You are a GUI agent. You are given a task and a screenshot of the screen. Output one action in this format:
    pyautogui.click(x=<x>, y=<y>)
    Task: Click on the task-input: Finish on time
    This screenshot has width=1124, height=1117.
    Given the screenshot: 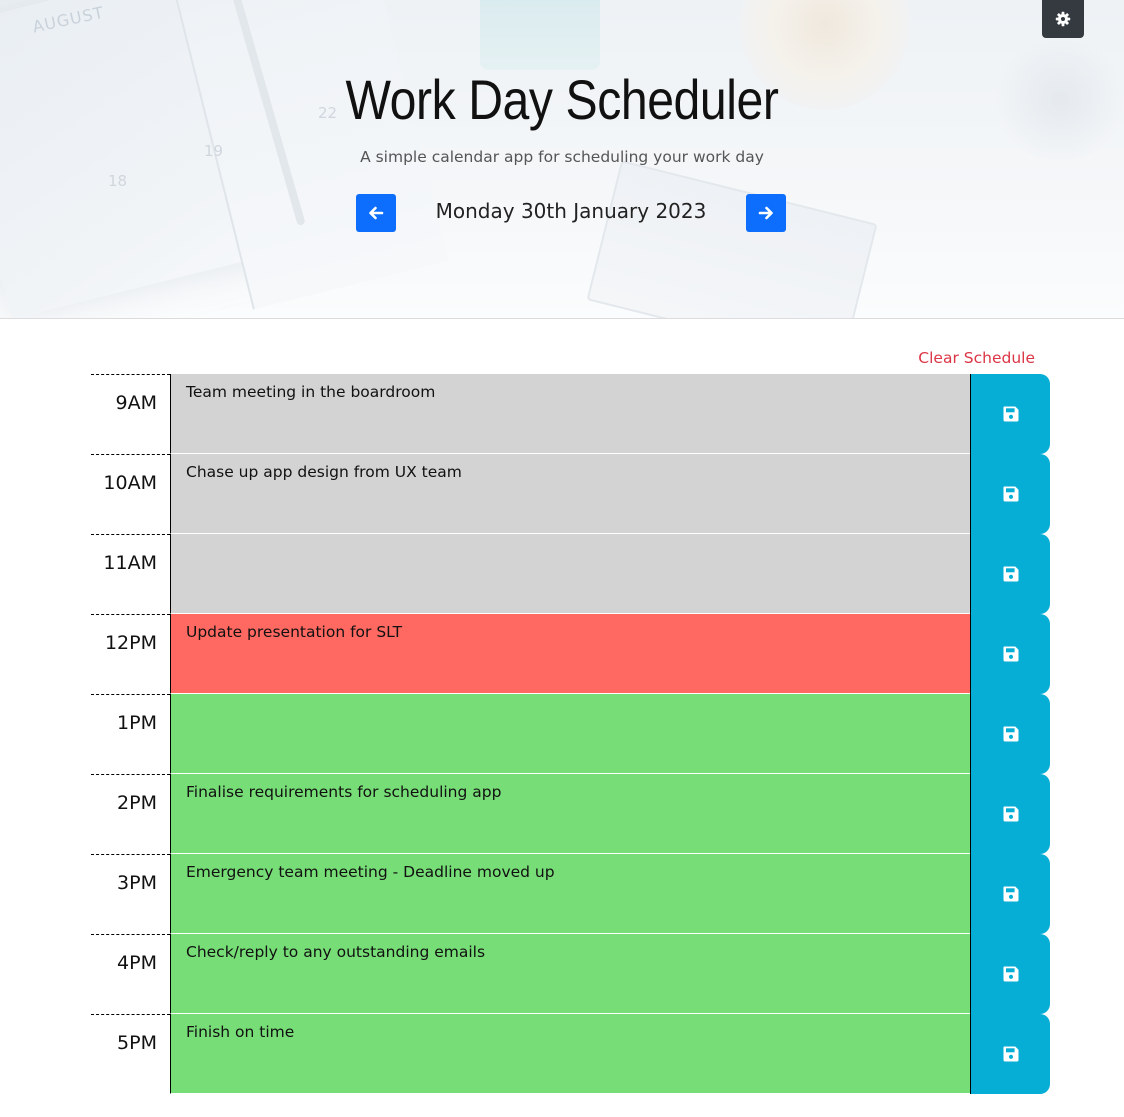 What is the action you would take?
    pyautogui.click(x=570, y=1054)
    